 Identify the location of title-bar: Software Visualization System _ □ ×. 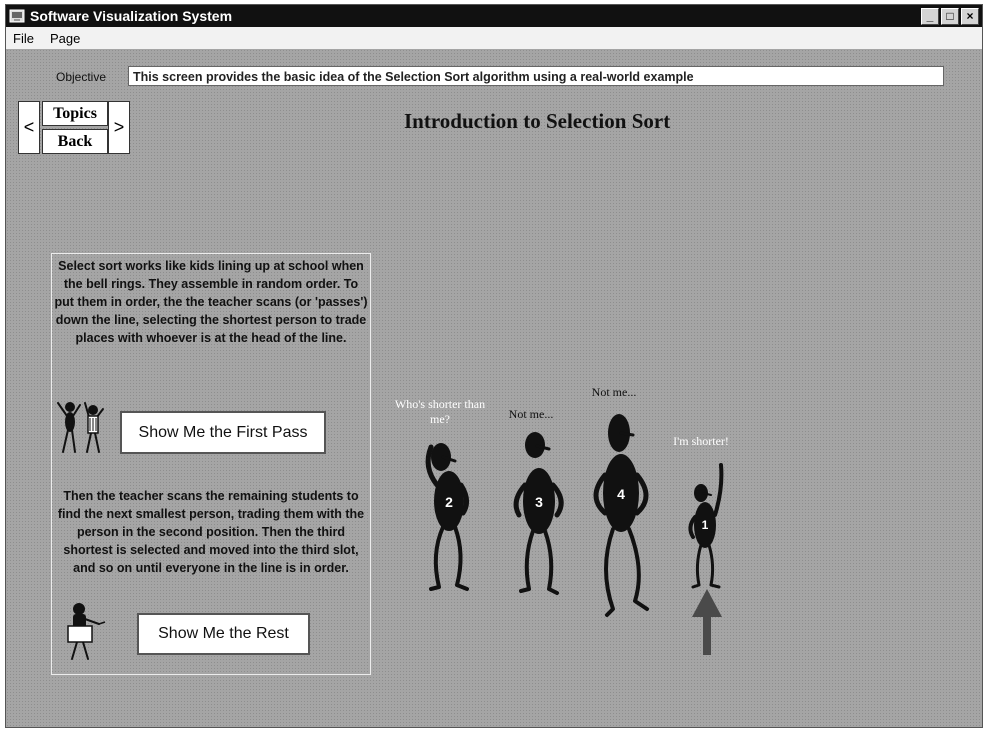
(494, 16).